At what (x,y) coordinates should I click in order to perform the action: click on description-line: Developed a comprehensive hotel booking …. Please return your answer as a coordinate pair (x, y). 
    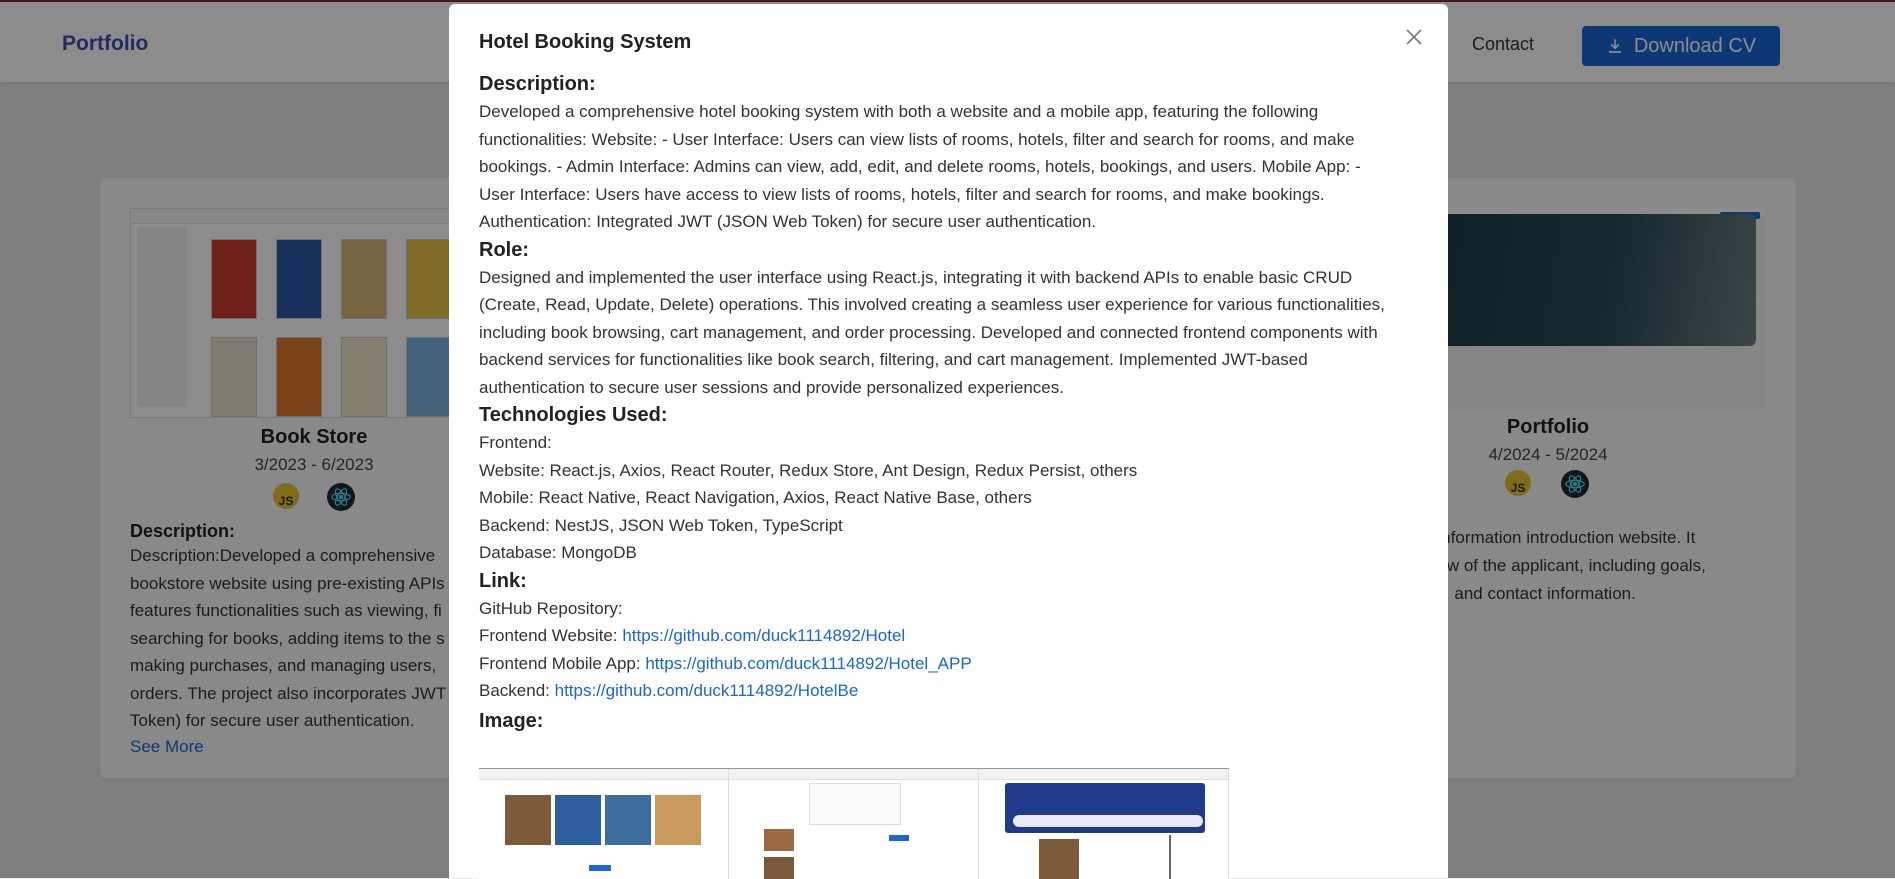
    Looking at the image, I should click on (899, 111).